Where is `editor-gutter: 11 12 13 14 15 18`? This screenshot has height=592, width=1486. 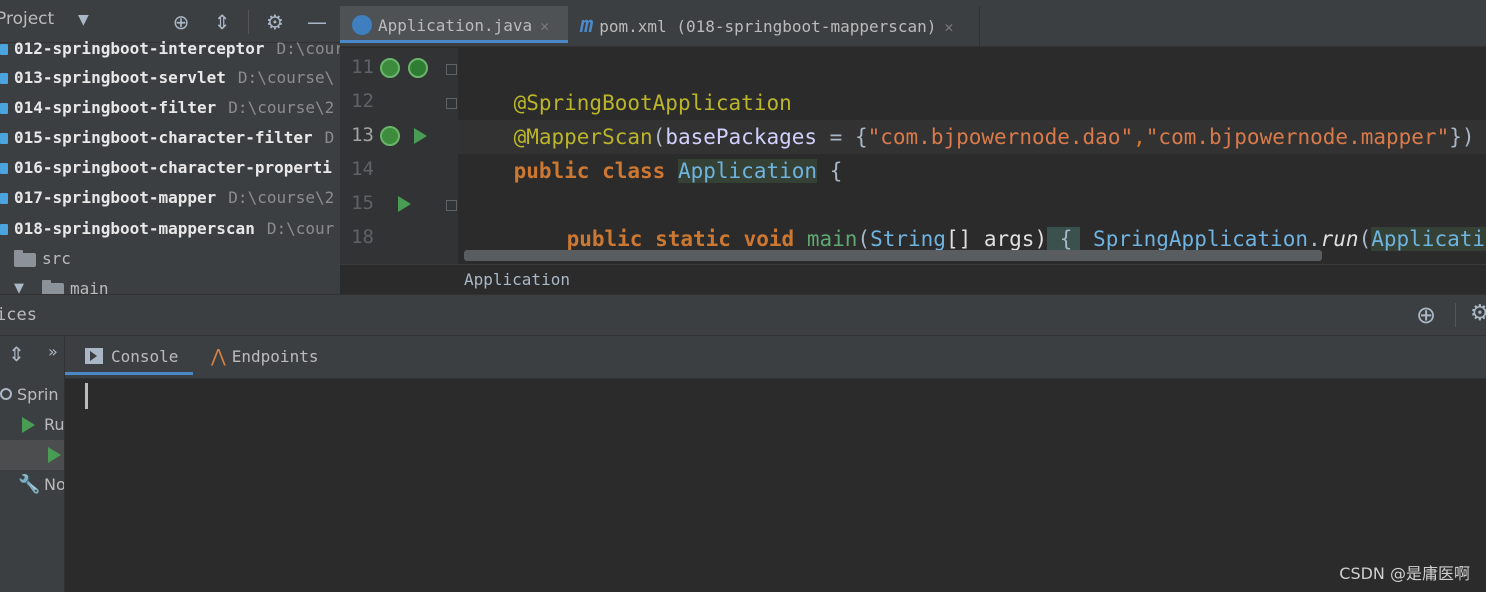
editor-gutter: 11 12 13 14 15 18 is located at coordinates (399, 156).